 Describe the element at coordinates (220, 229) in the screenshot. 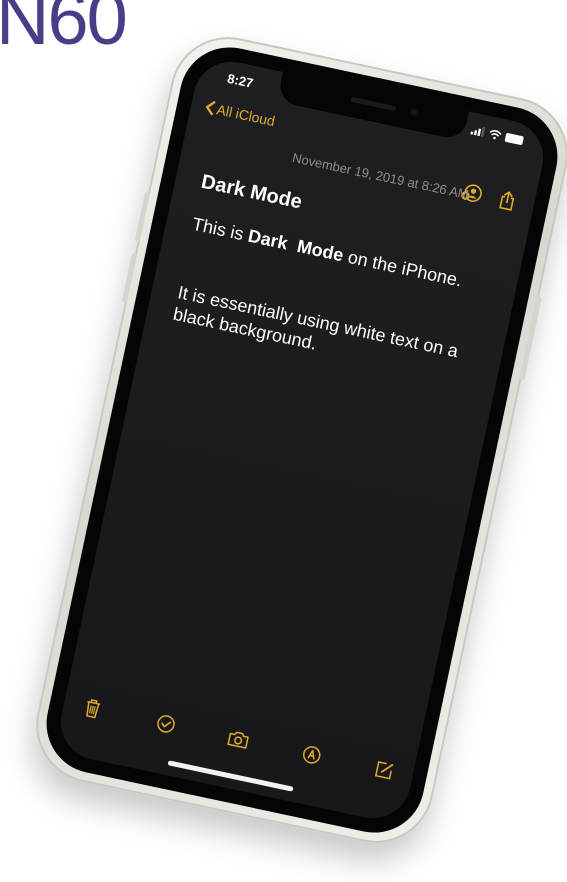

I see `paragraph-1-prefix: This is` at that location.